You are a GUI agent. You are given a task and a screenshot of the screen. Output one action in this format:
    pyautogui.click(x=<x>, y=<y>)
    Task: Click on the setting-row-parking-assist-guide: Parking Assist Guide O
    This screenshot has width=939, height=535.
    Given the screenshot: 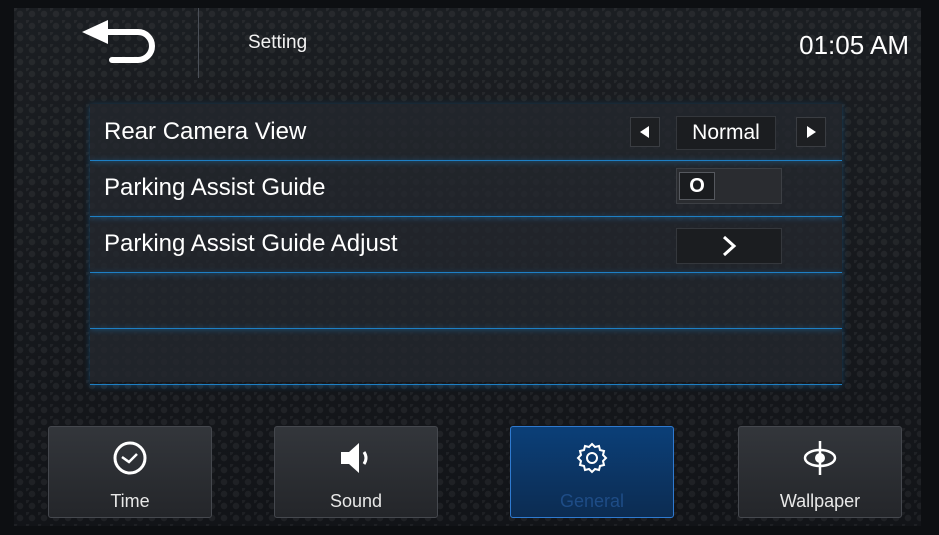 What is the action you would take?
    pyautogui.click(x=466, y=188)
    